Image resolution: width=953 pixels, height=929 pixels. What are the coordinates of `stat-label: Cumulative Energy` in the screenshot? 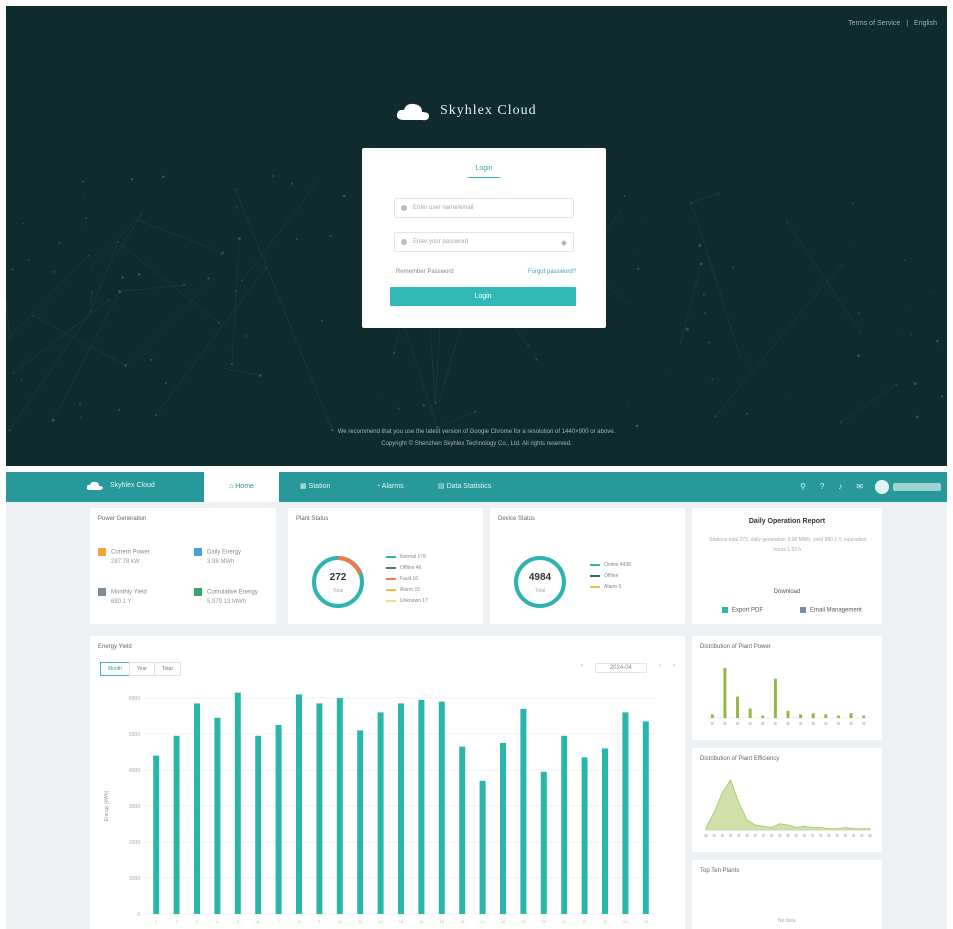 It's located at (232, 592).